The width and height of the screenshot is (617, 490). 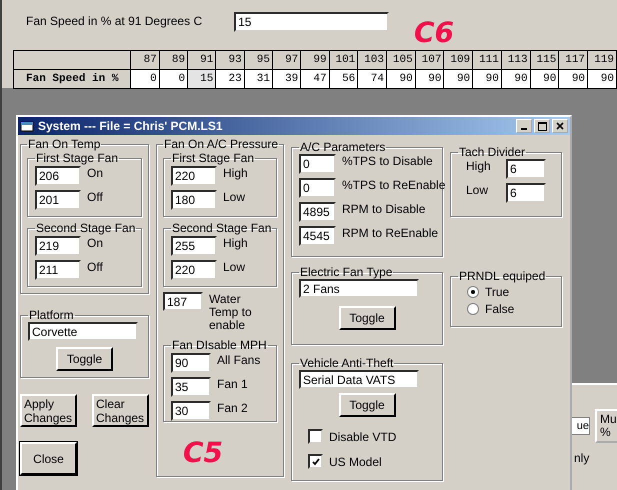 What do you see at coordinates (315, 60) in the screenshot?
I see `column-header: 99` at bounding box center [315, 60].